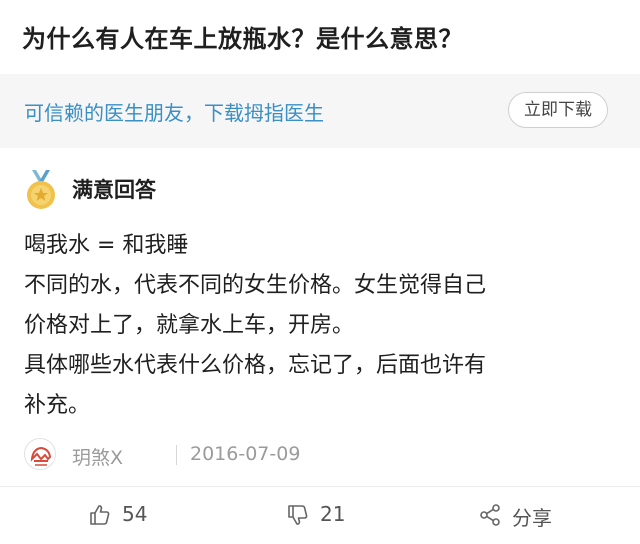 The height and width of the screenshot is (544, 640). Describe the element at coordinates (174, 111) in the screenshot. I see `banner-text: 可信赖的医生朋友，下载拇指医生` at that location.